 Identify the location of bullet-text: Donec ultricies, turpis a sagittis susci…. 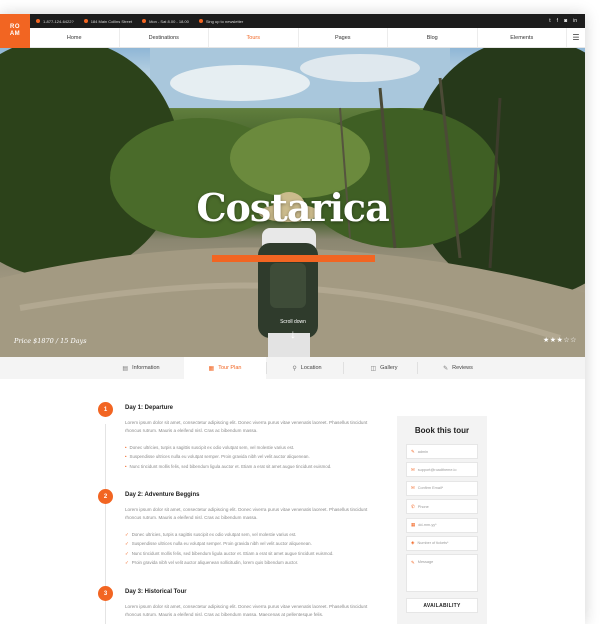
(214, 534).